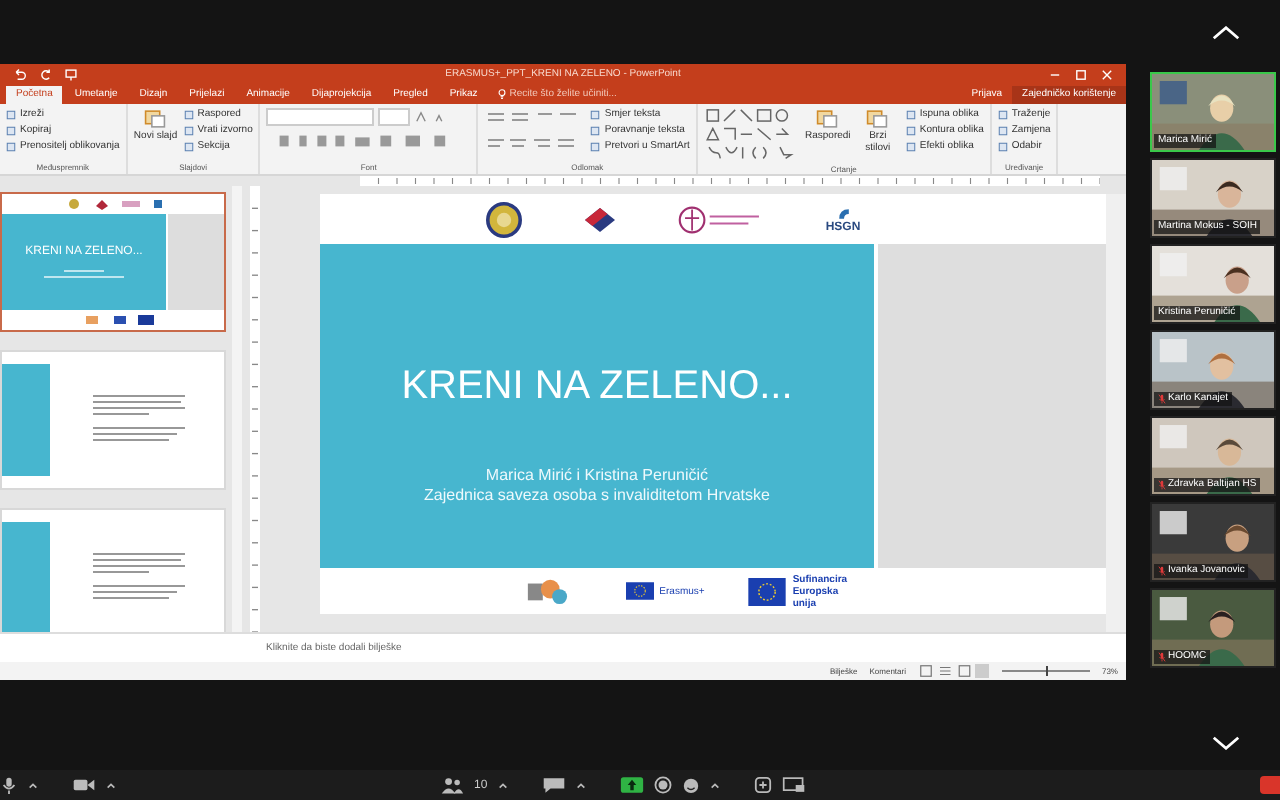 Image resolution: width=1280 pixels, height=800 pixels. What do you see at coordinates (439, 117) in the screenshot?
I see `shrink-font-icon` at bounding box center [439, 117].